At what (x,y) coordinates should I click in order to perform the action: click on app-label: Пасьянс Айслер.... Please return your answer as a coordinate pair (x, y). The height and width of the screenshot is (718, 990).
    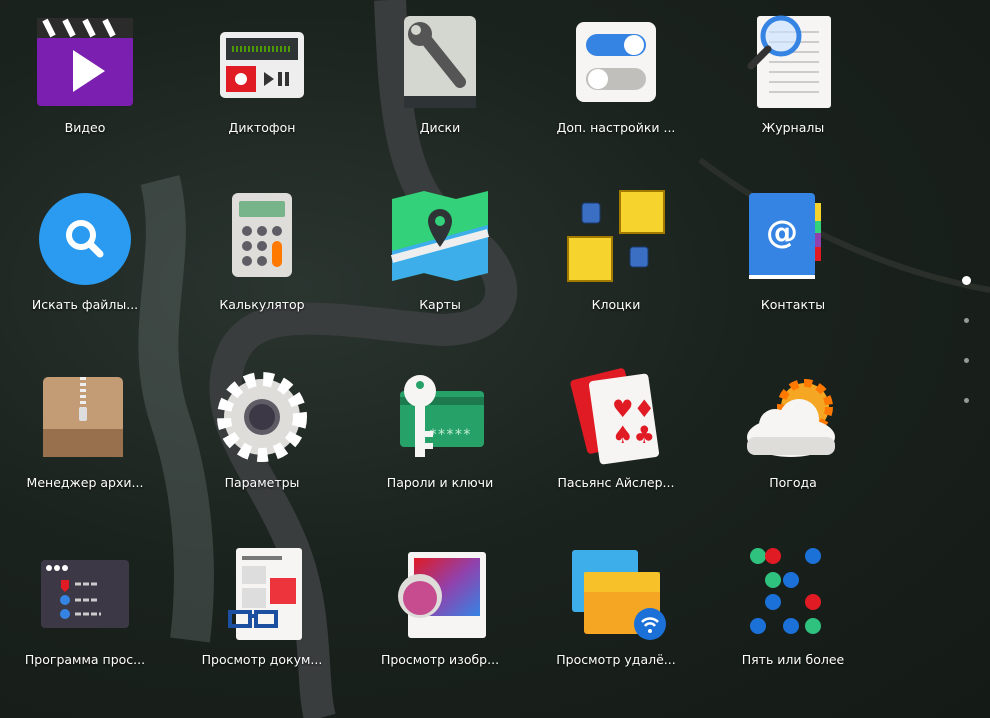
    Looking at the image, I should click on (616, 482).